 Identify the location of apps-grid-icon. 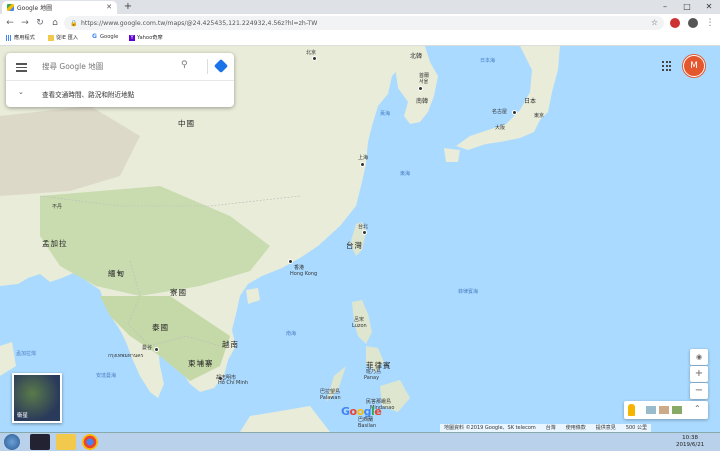
(9, 37).